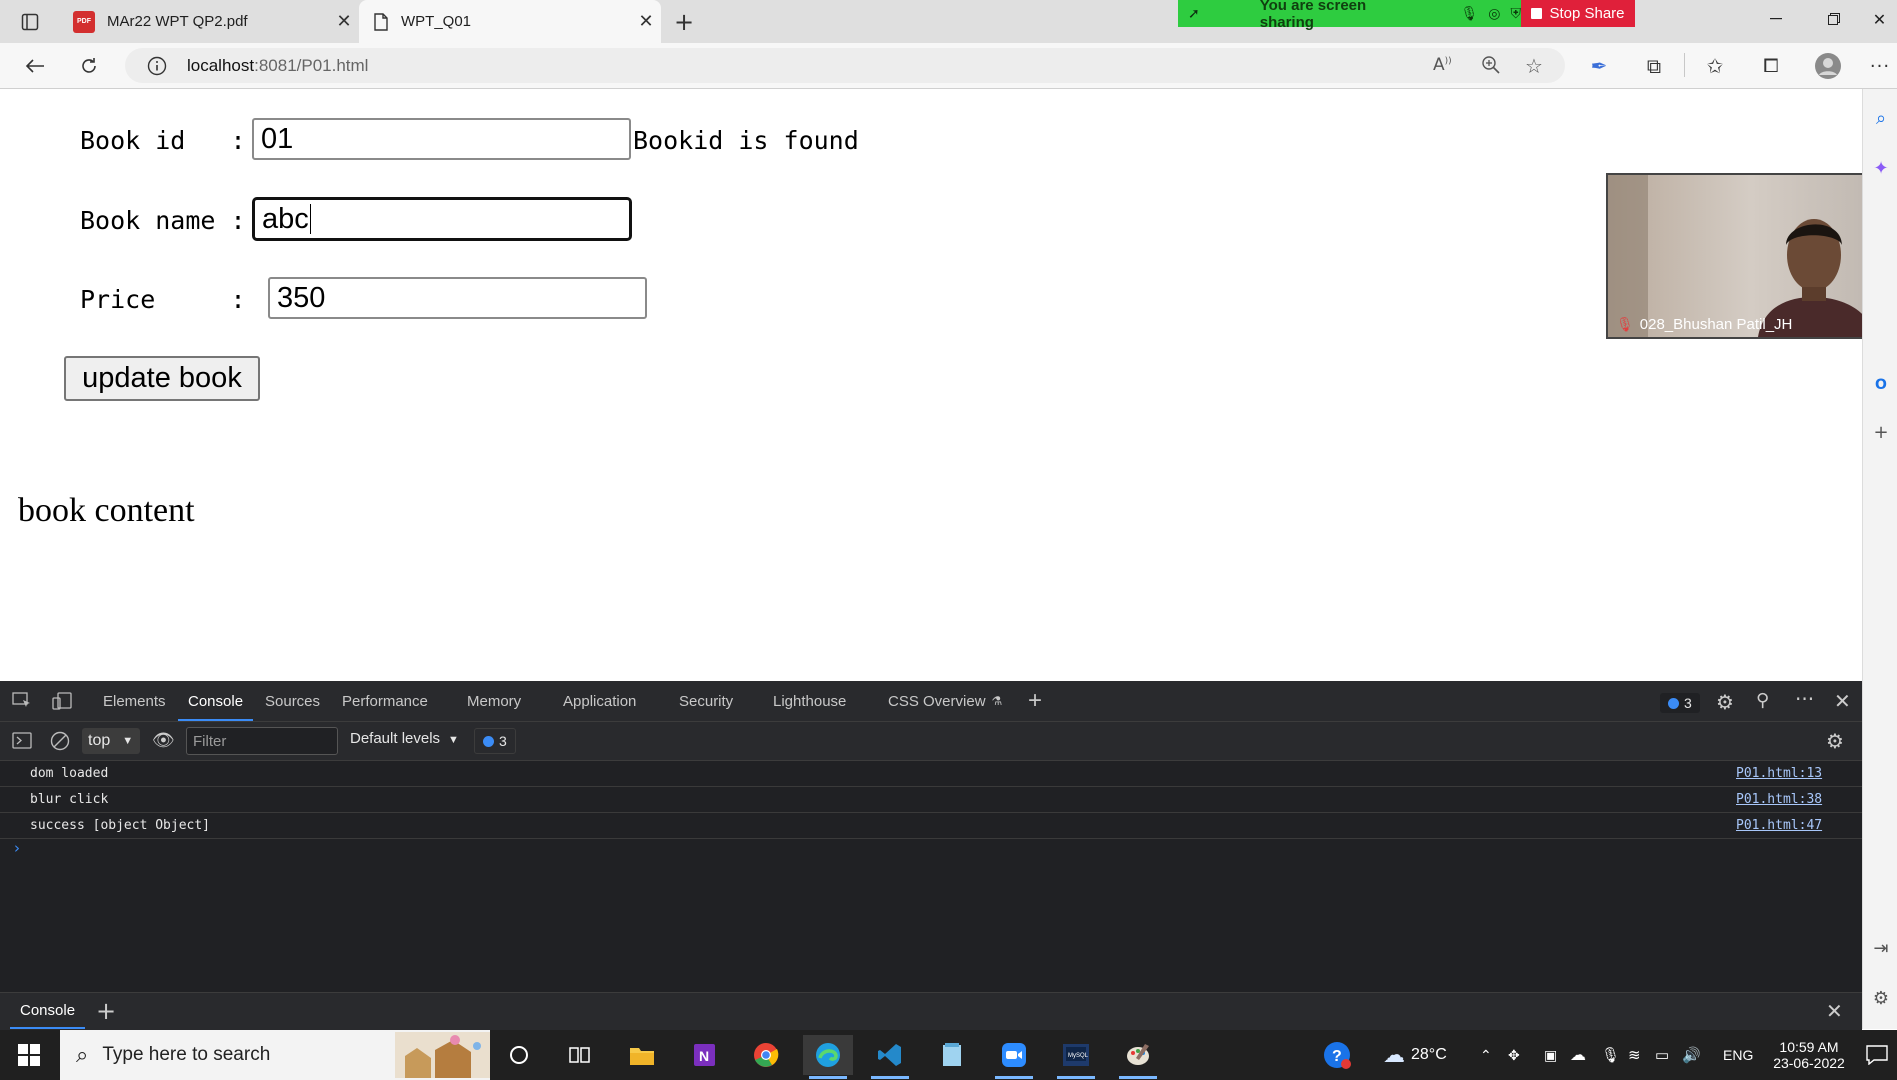 This screenshot has height=1080, width=1897. Describe the element at coordinates (1138, 1057) in the screenshot. I see `paint-icon` at that location.